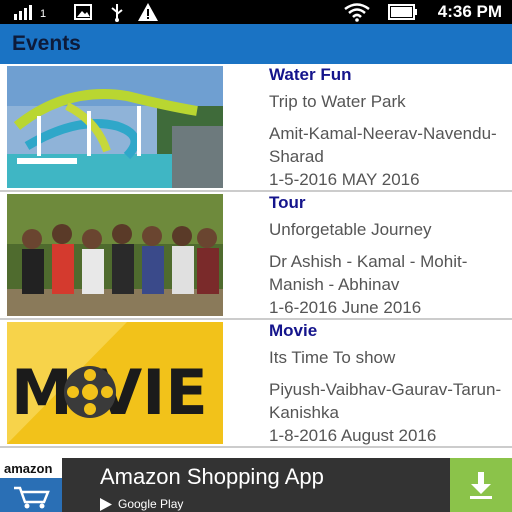 Image resolution: width=512 pixels, height=512 pixels. I want to click on amazon-logo-text: amazon, so click(28, 468).